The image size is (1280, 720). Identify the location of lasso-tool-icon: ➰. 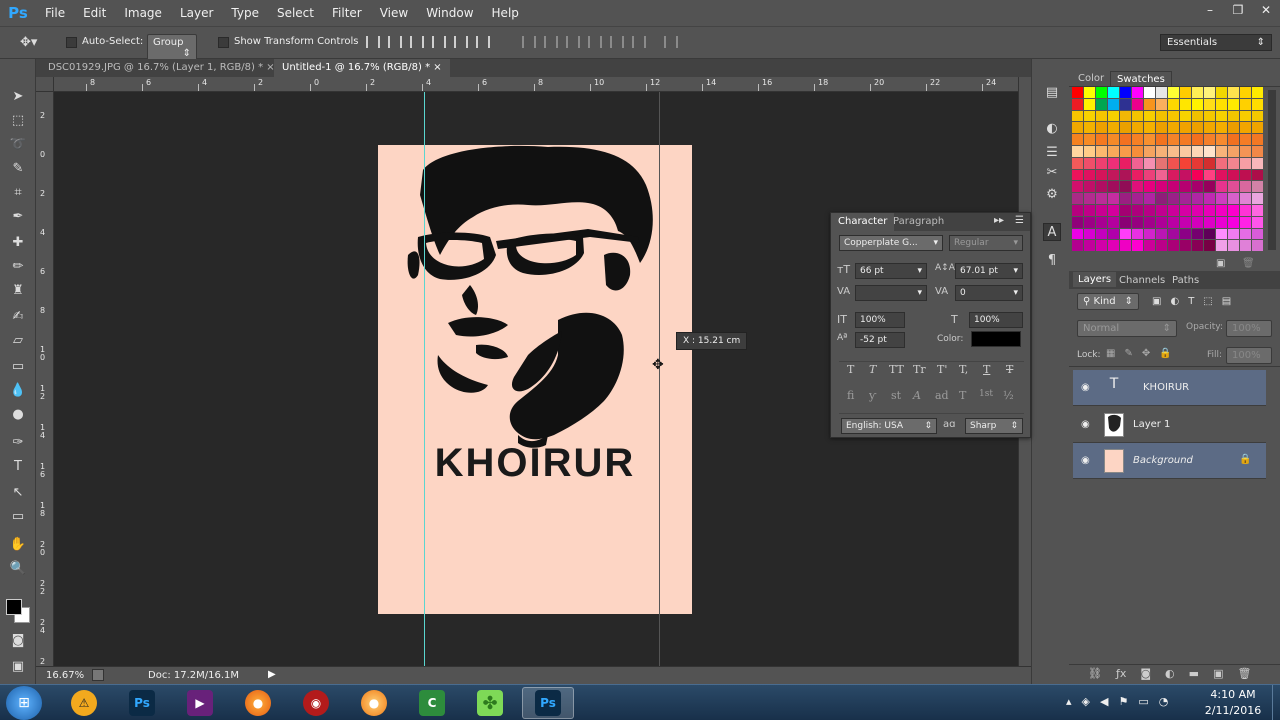
(18, 144).